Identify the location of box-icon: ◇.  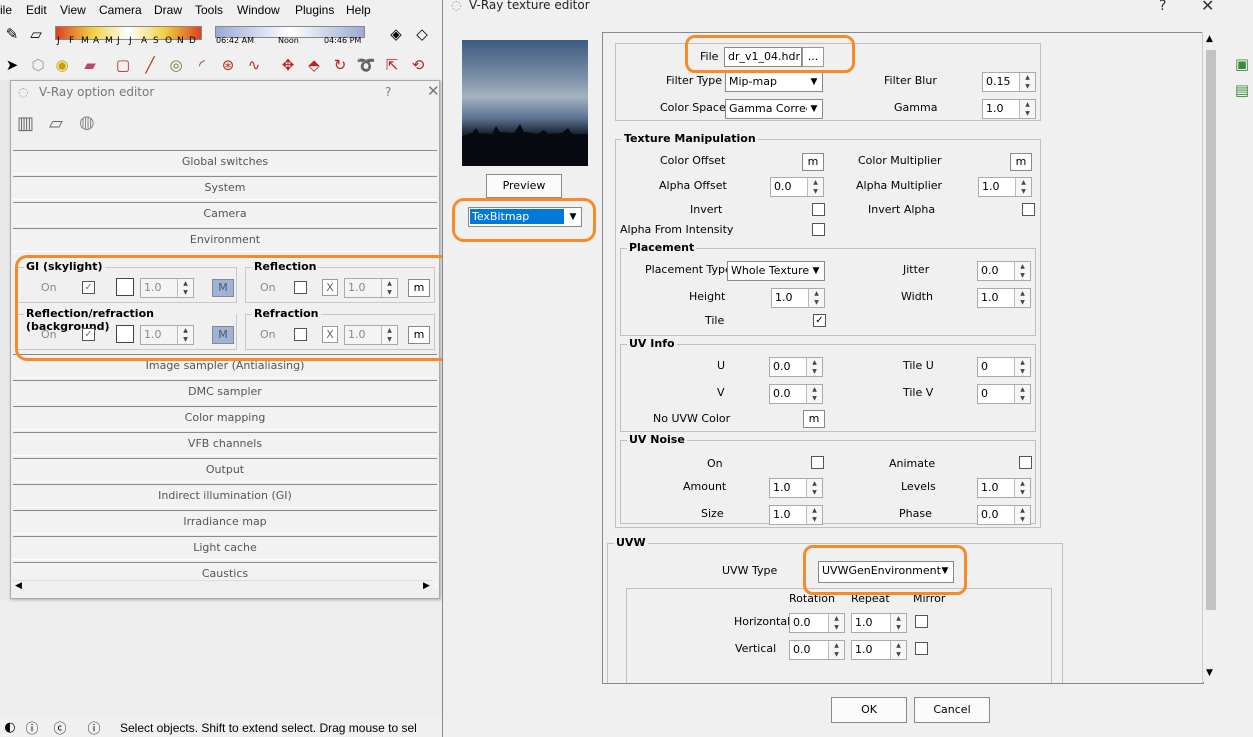
(422, 34).